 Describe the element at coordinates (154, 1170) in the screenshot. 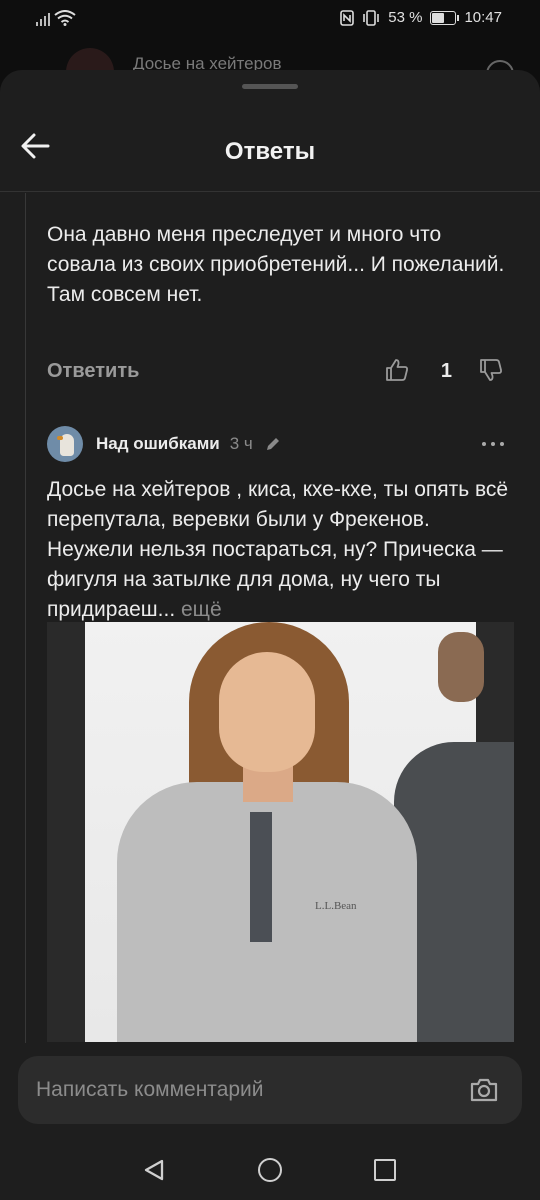

I see `nav-back-icon` at that location.